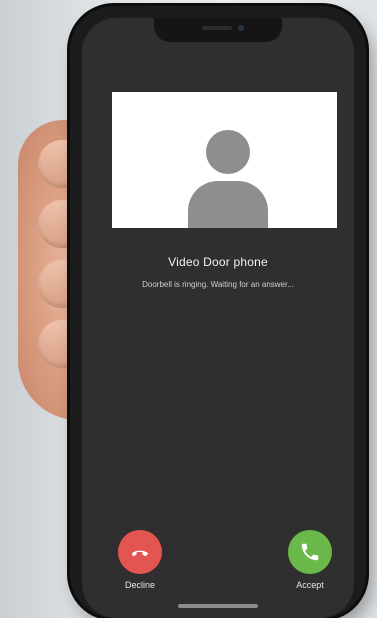 Image resolution: width=377 pixels, height=618 pixels. What do you see at coordinates (218, 606) in the screenshot?
I see `home-indicator` at bounding box center [218, 606].